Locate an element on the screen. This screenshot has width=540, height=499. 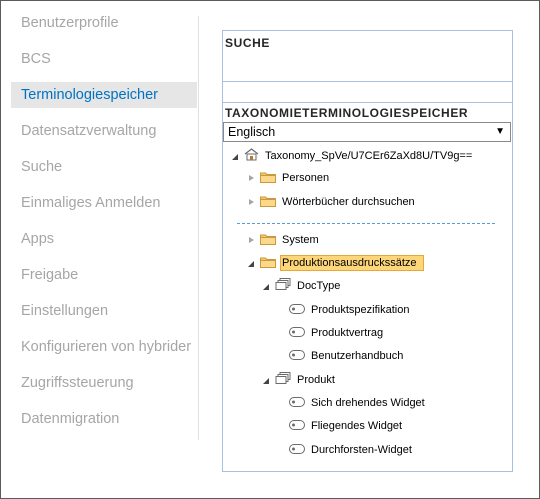
tree-label-produktion: Produktionsausdruckssätze is located at coordinates (352, 263).